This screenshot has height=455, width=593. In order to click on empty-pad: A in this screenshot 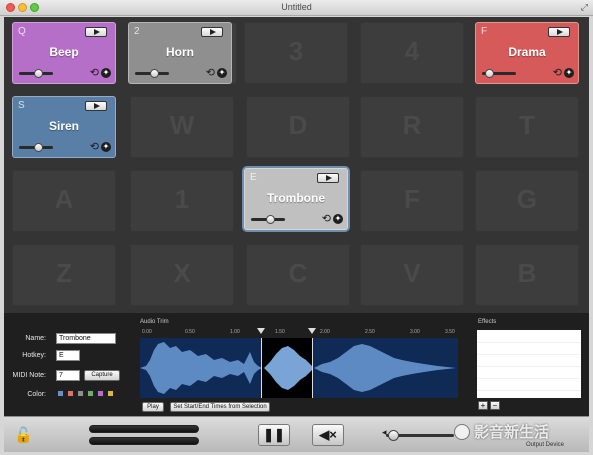, I will do `click(64, 201)`.